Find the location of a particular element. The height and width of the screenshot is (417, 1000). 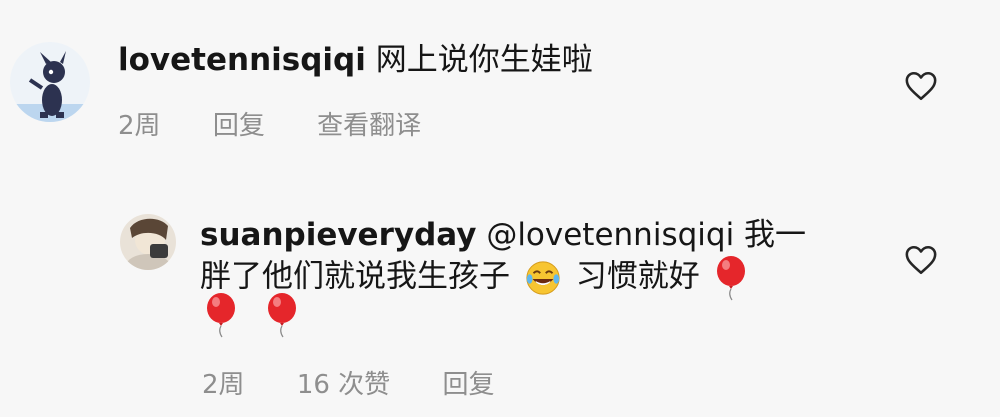

comment-1-username: lovetennisqiqi is located at coordinates (242, 60).